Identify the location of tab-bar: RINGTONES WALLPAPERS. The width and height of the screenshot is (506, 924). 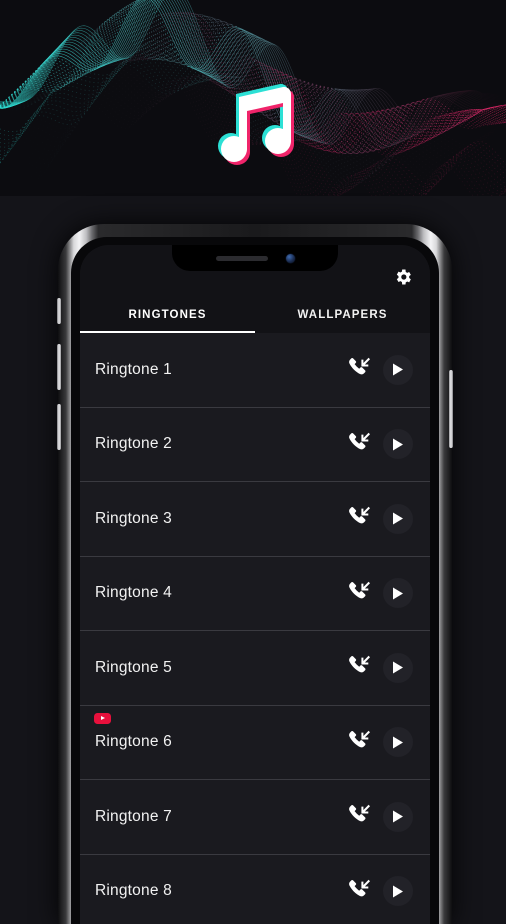
(255, 315).